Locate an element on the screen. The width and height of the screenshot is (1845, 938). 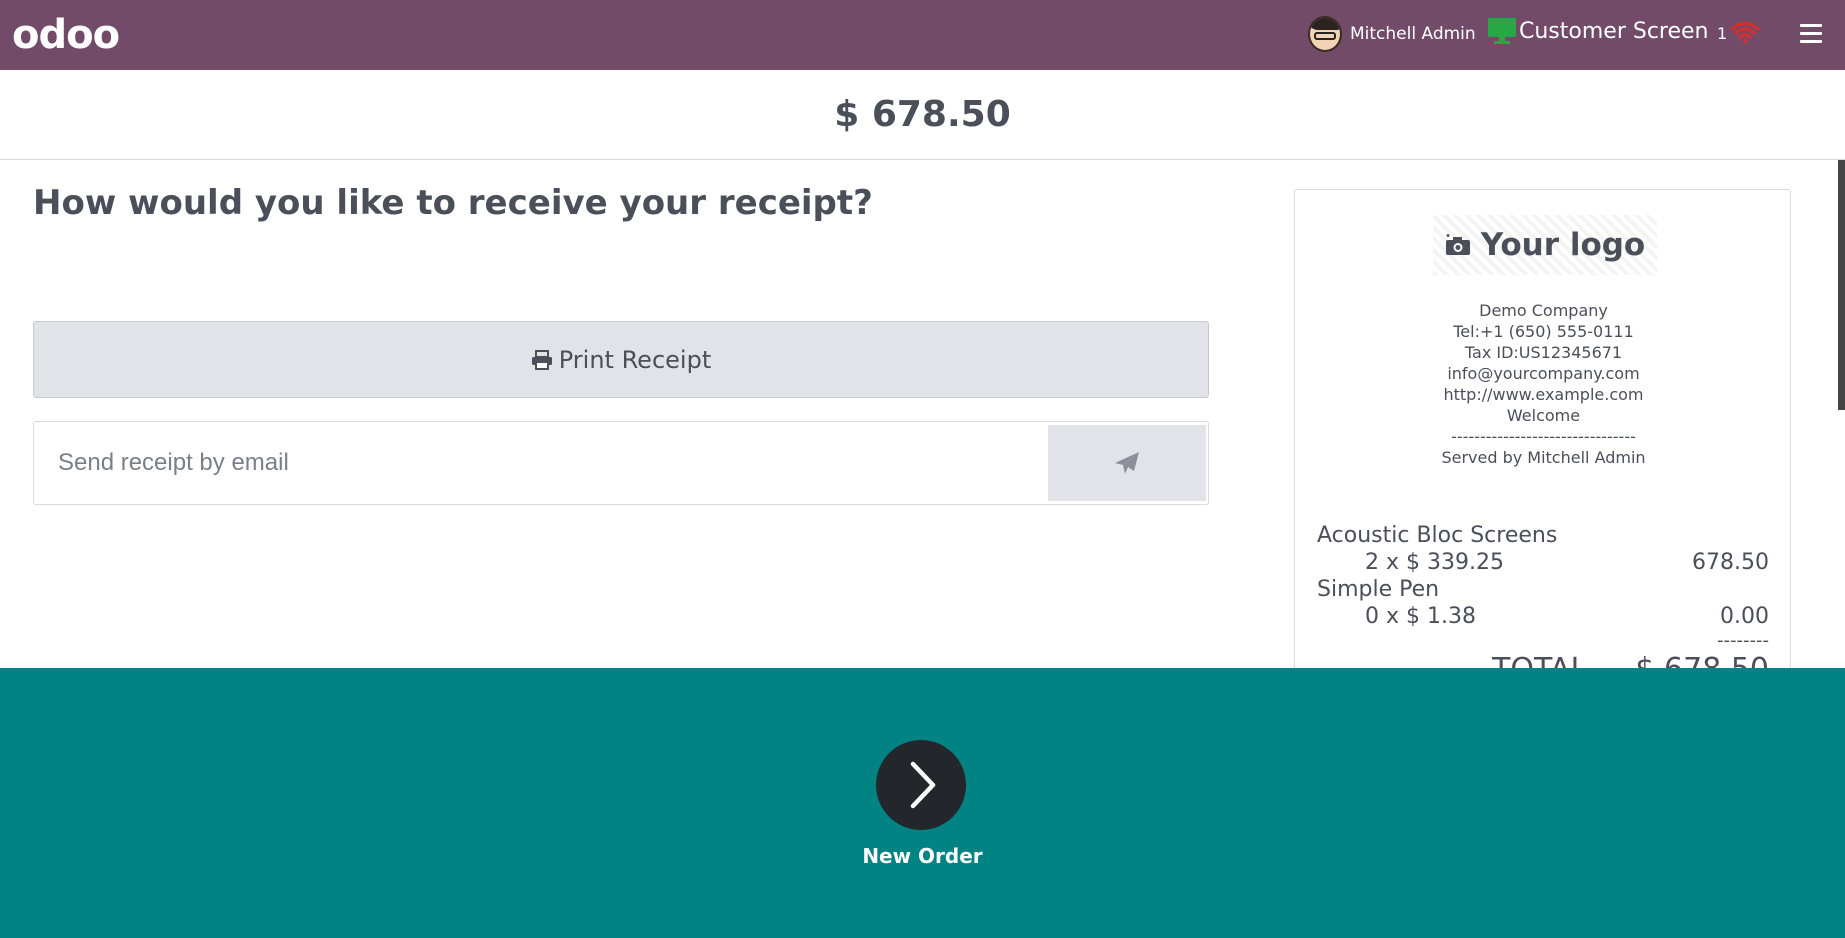
line-detail: 2 x $ 339.25 678.50 is located at coordinates (1543, 562).